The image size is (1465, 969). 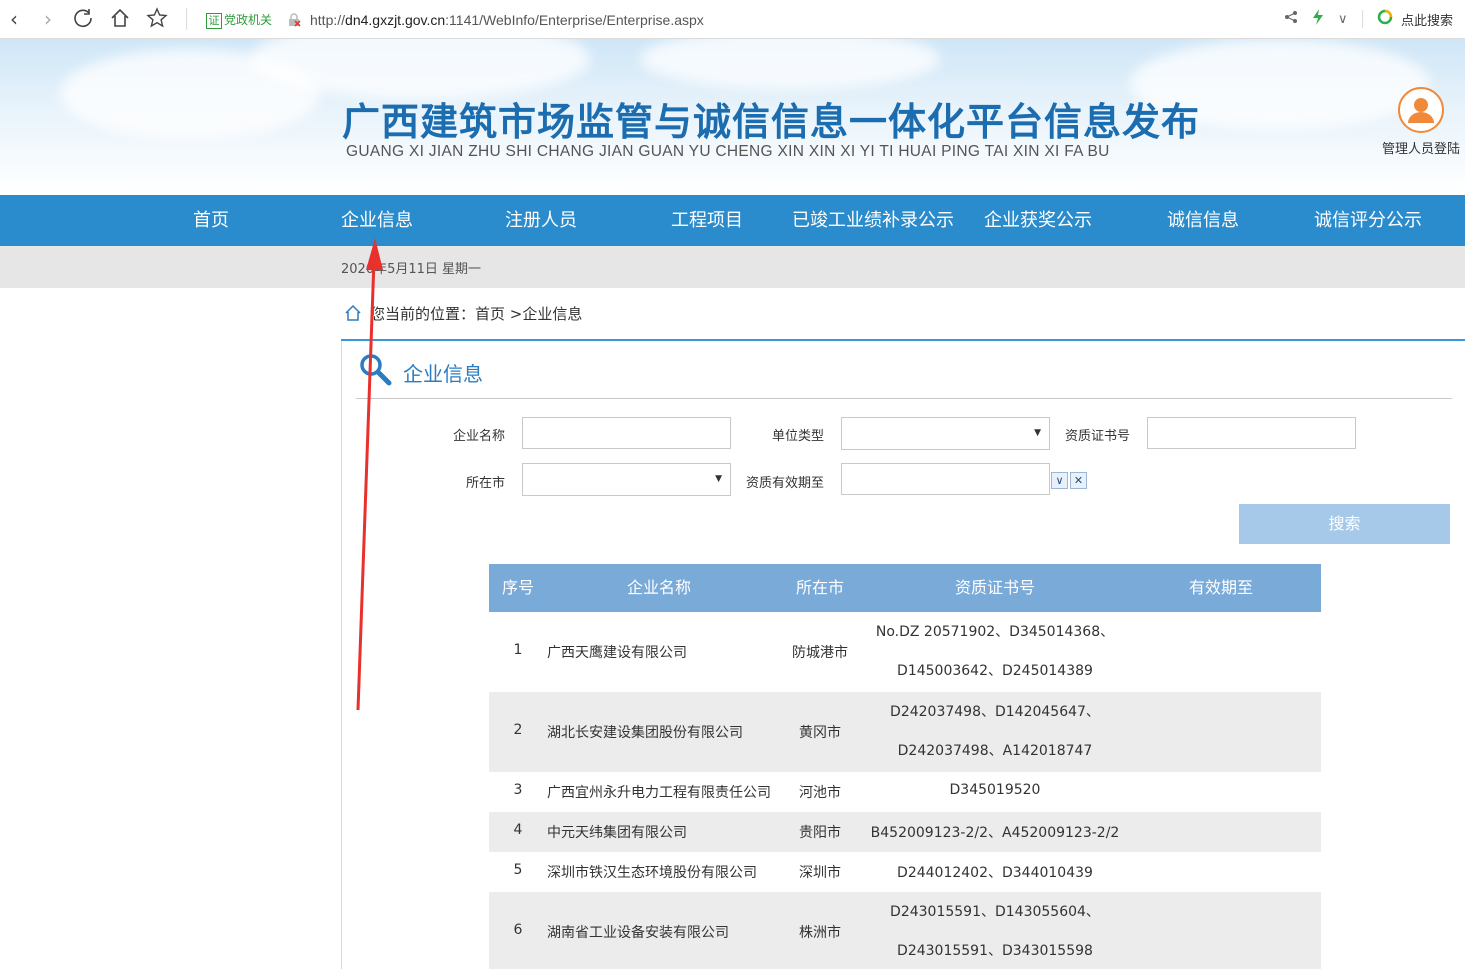 What do you see at coordinates (1059, 480) in the screenshot?
I see `date-picker-icon: ∨` at bounding box center [1059, 480].